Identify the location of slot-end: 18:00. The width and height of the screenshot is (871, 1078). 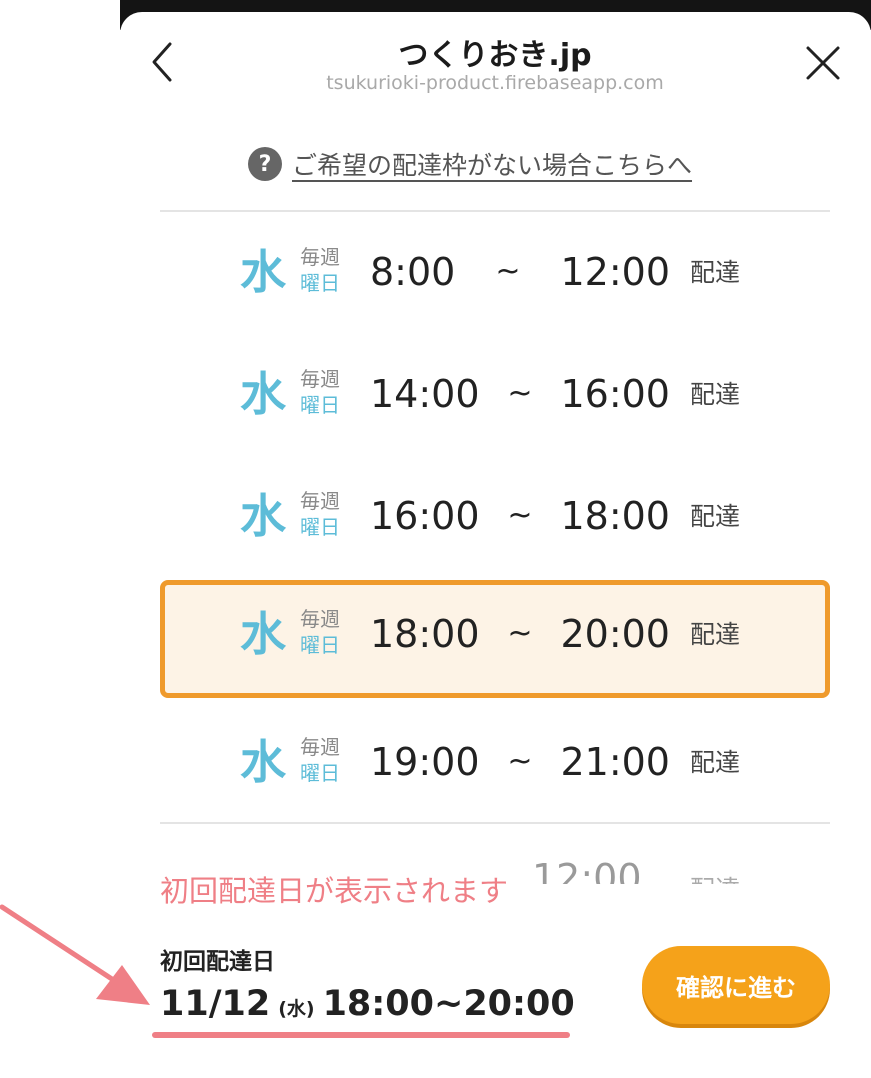
(615, 516).